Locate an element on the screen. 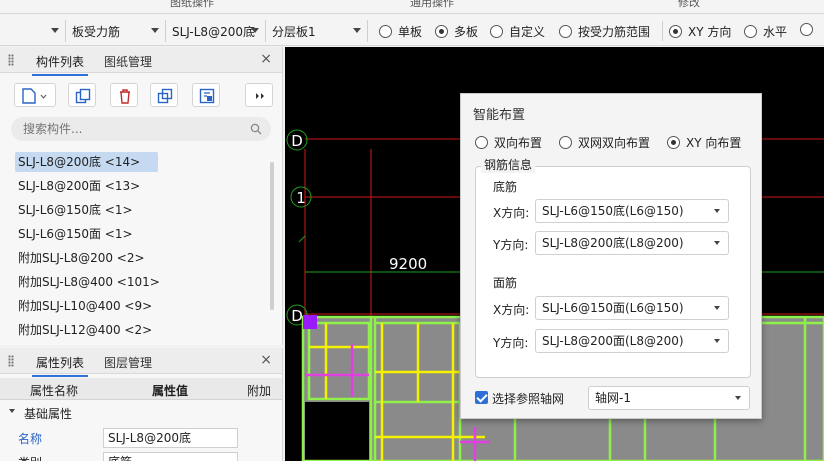 Image resolution: width=824 pixels, height=461 pixels. library-icon is located at coordinates (207, 96).